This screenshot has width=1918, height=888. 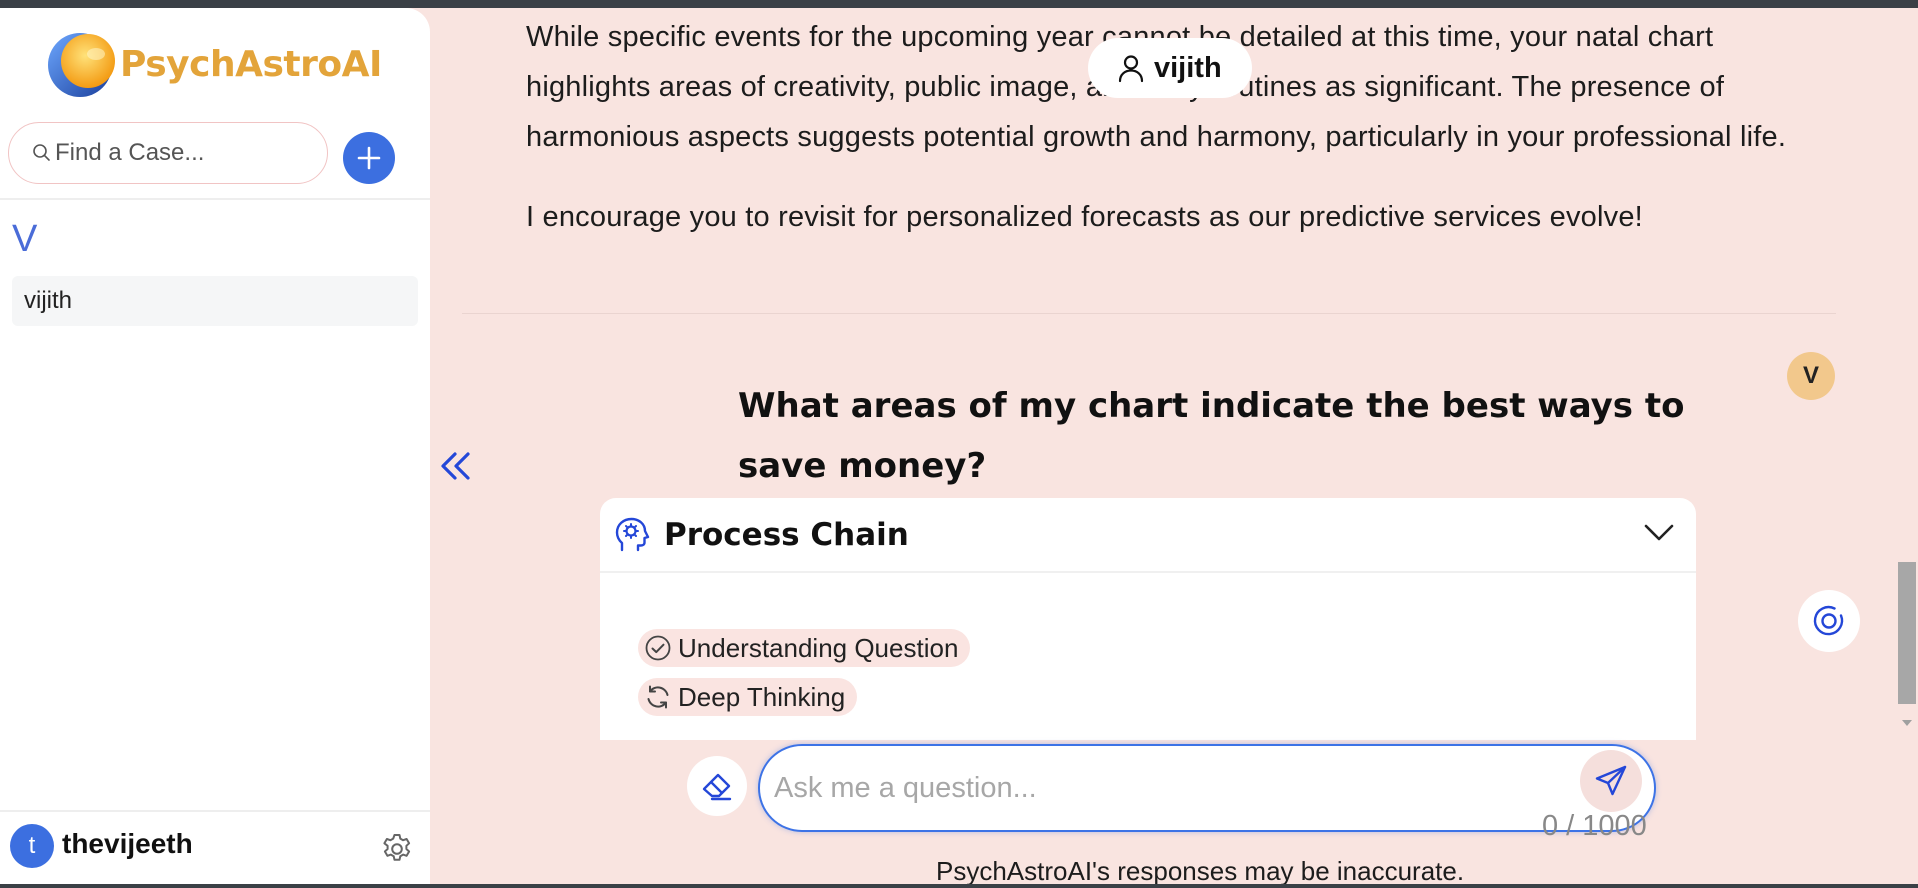 I want to click on avatar: t, so click(x=32, y=846).